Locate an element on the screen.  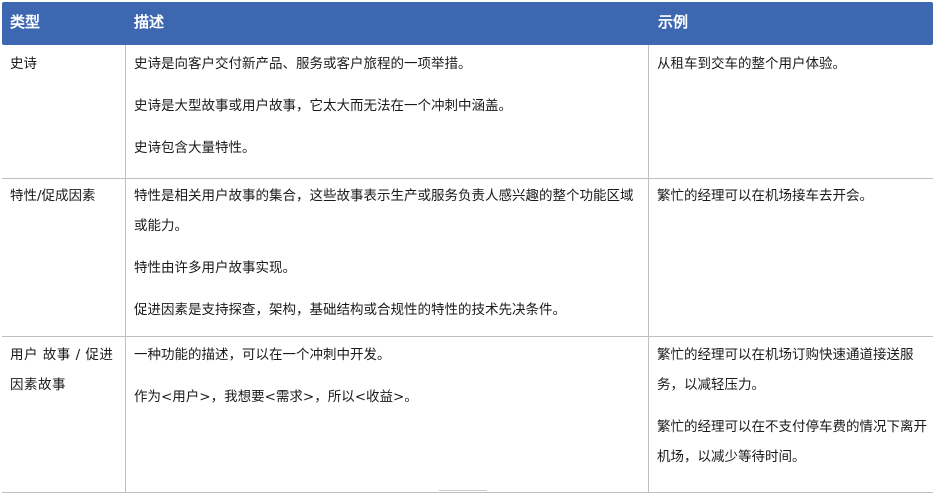
table-row-epic-example: 从租车到交车的整个用户体验。 is located at coordinates (793, 64).